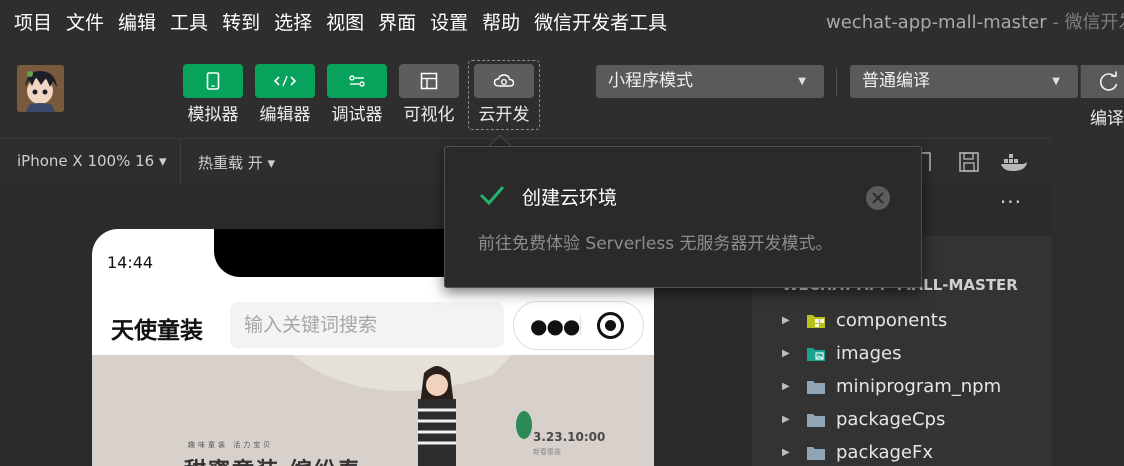  I want to click on tree-item-label: components, so click(892, 320).